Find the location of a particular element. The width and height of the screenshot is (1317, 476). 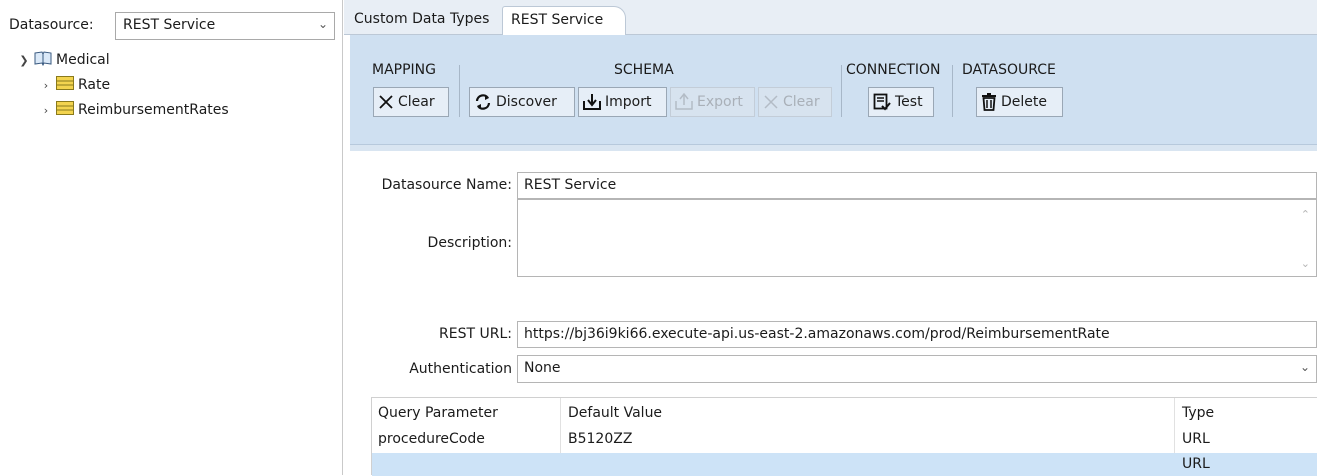

column-header: Type is located at coordinates (1198, 413).